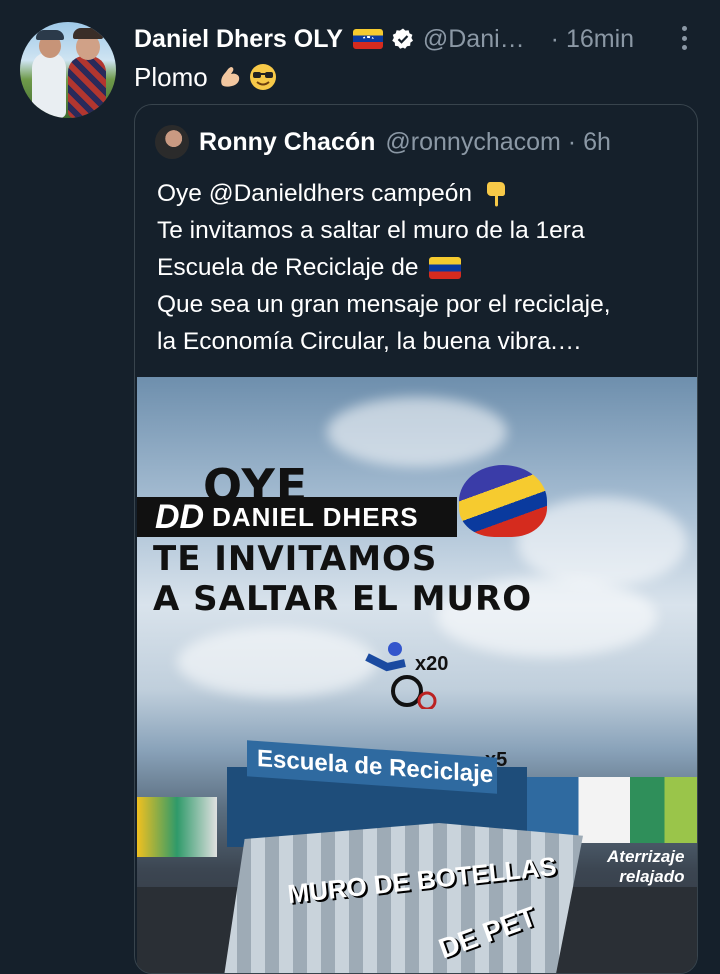 This screenshot has width=720, height=974. Describe the element at coordinates (171, 77) in the screenshot. I see `tweet-text-content: Plomo` at that location.